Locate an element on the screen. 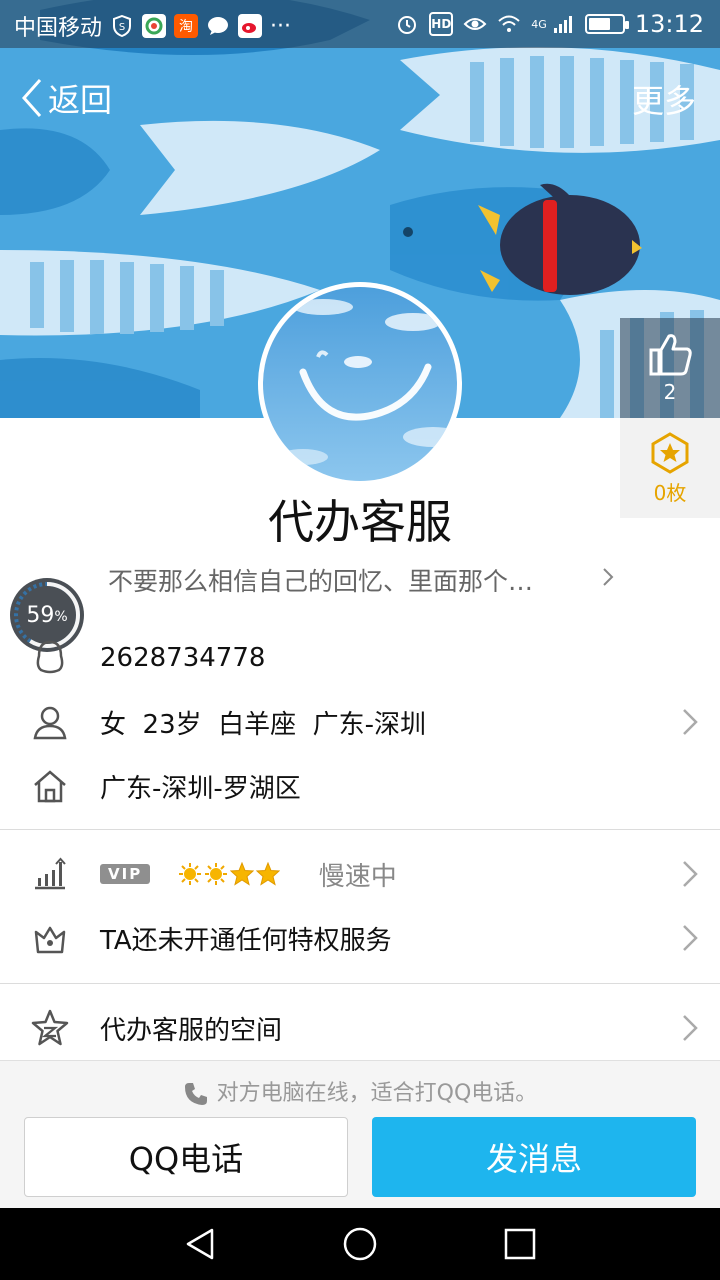 This screenshot has height=1280, width=720. back-button: 返回 is located at coordinates (66, 98).